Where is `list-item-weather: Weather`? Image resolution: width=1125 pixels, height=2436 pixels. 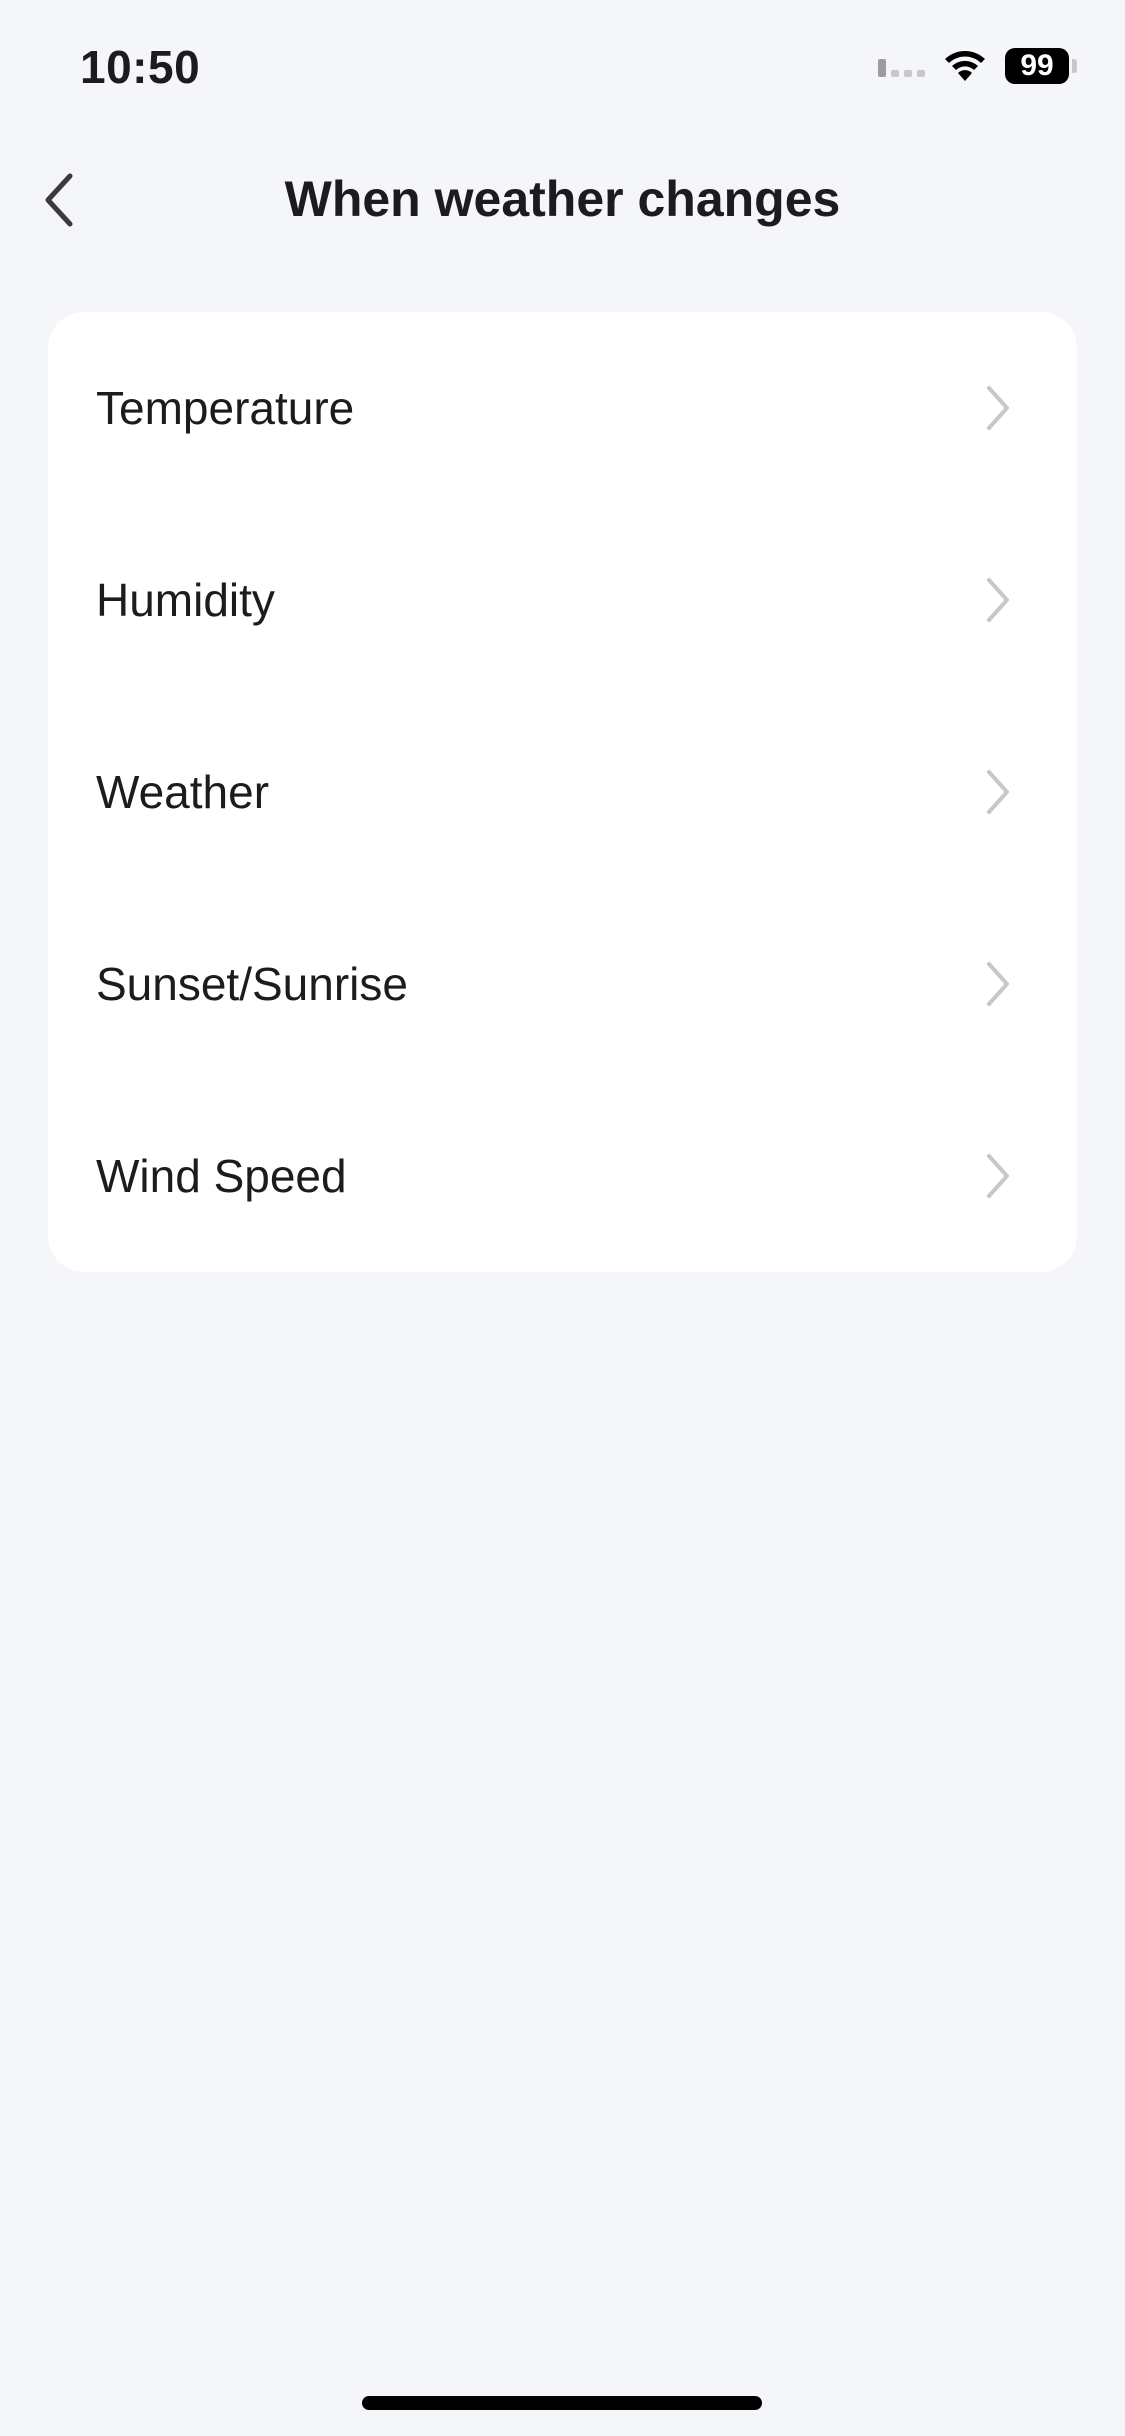 list-item-weather: Weather is located at coordinates (562, 792).